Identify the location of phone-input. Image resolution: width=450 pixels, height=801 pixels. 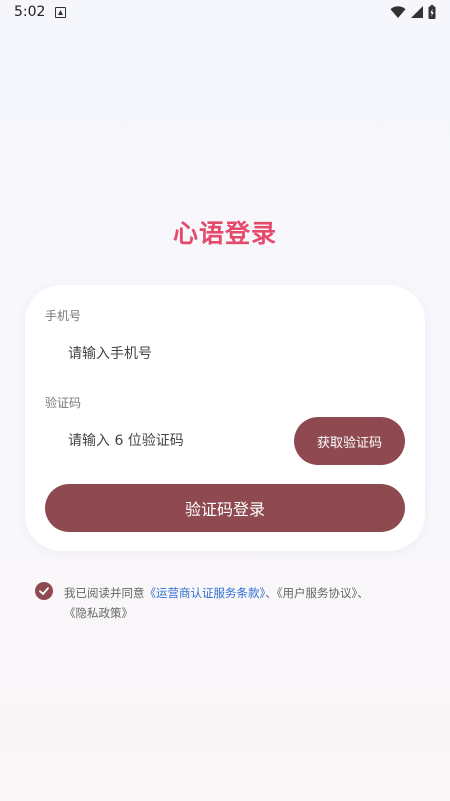
(228, 354).